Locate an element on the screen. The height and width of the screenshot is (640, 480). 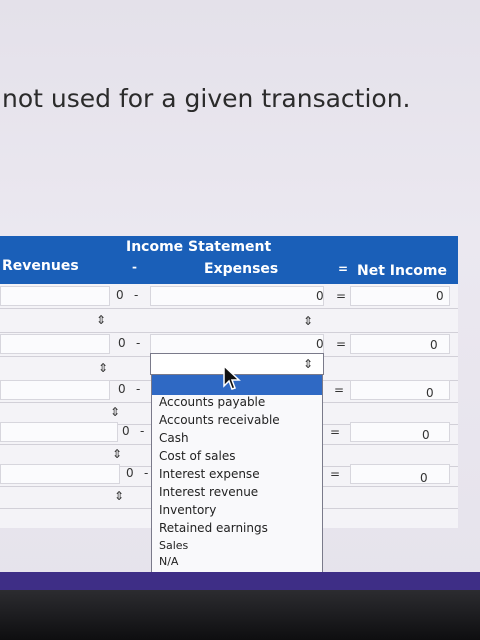
option-cash: Cash is located at coordinates (174, 438).